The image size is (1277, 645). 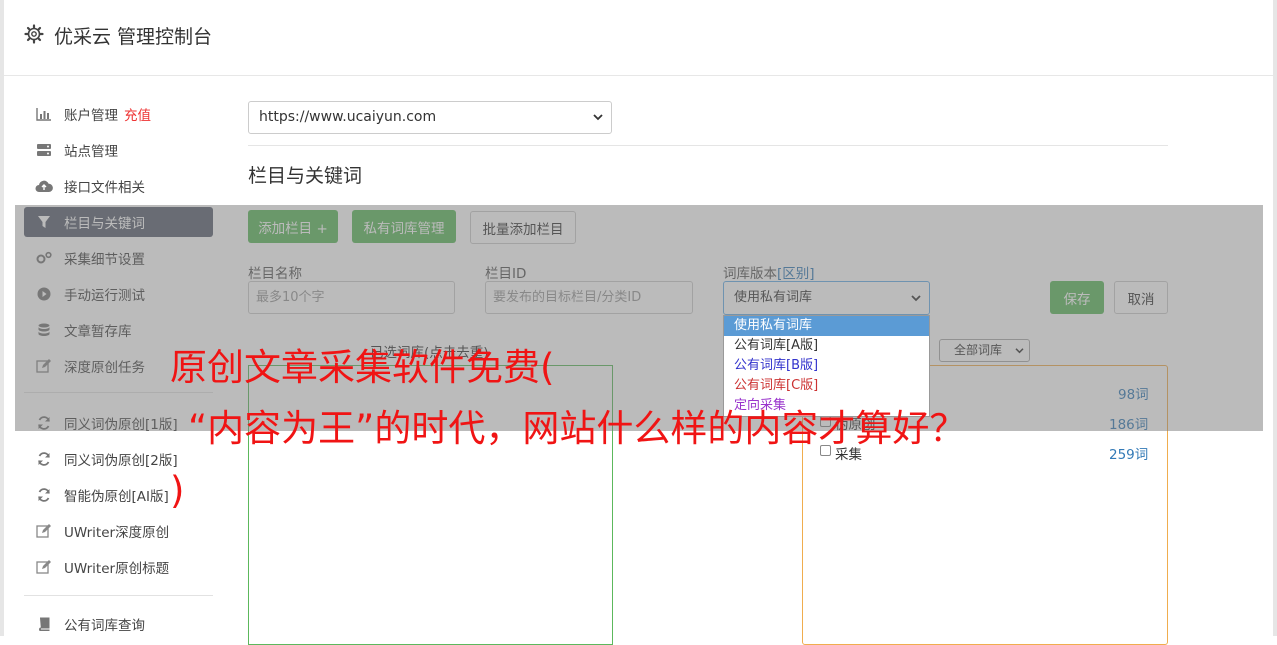 What do you see at coordinates (708, 145) in the screenshot?
I see `divider` at bounding box center [708, 145].